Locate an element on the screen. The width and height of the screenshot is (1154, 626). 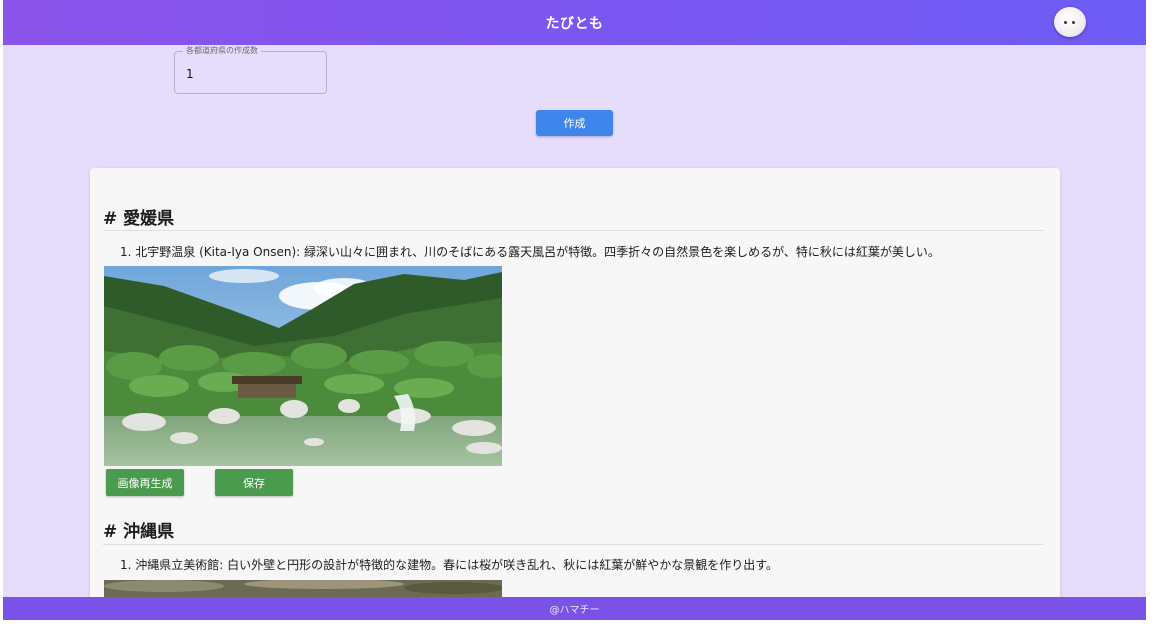
footer-credit: @ハマチー is located at coordinates (574, 610).